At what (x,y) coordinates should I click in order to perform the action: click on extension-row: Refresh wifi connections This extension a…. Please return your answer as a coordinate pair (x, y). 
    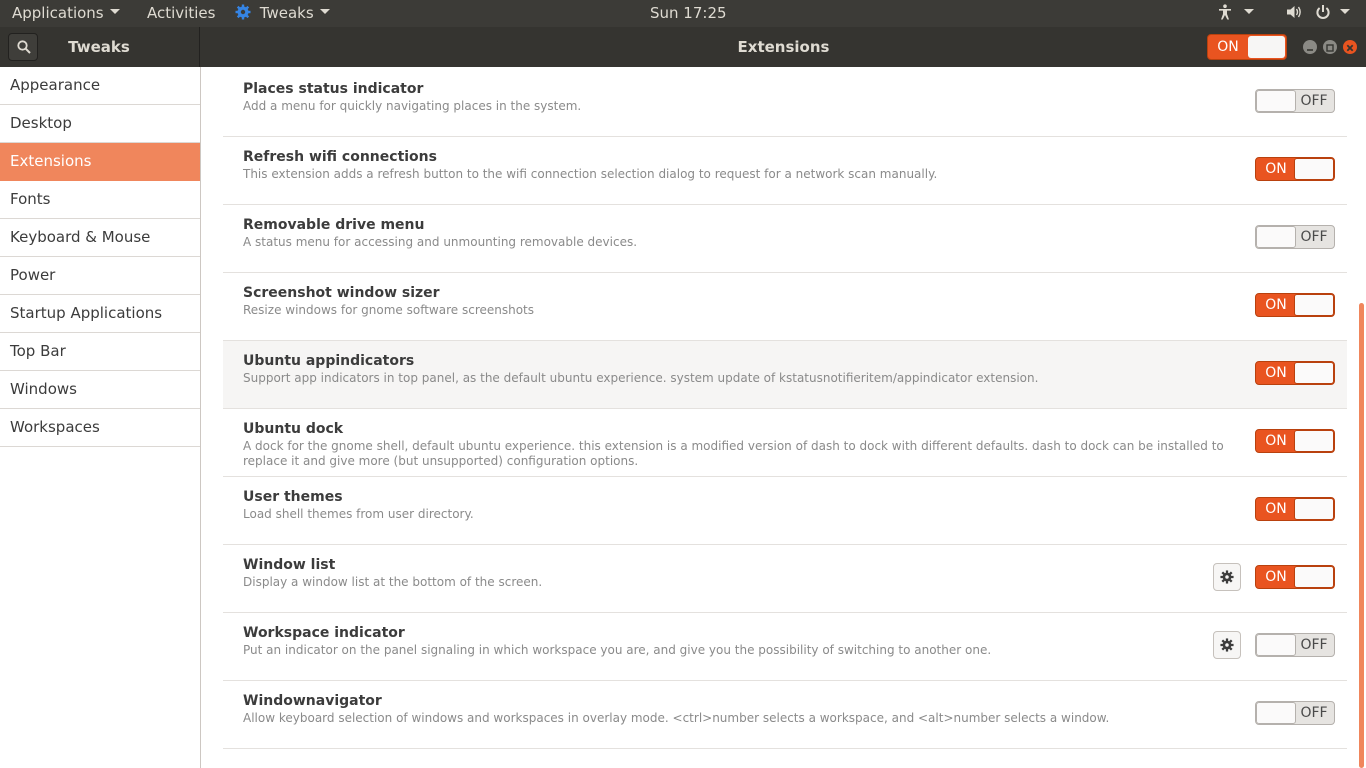
    Looking at the image, I should click on (785, 171).